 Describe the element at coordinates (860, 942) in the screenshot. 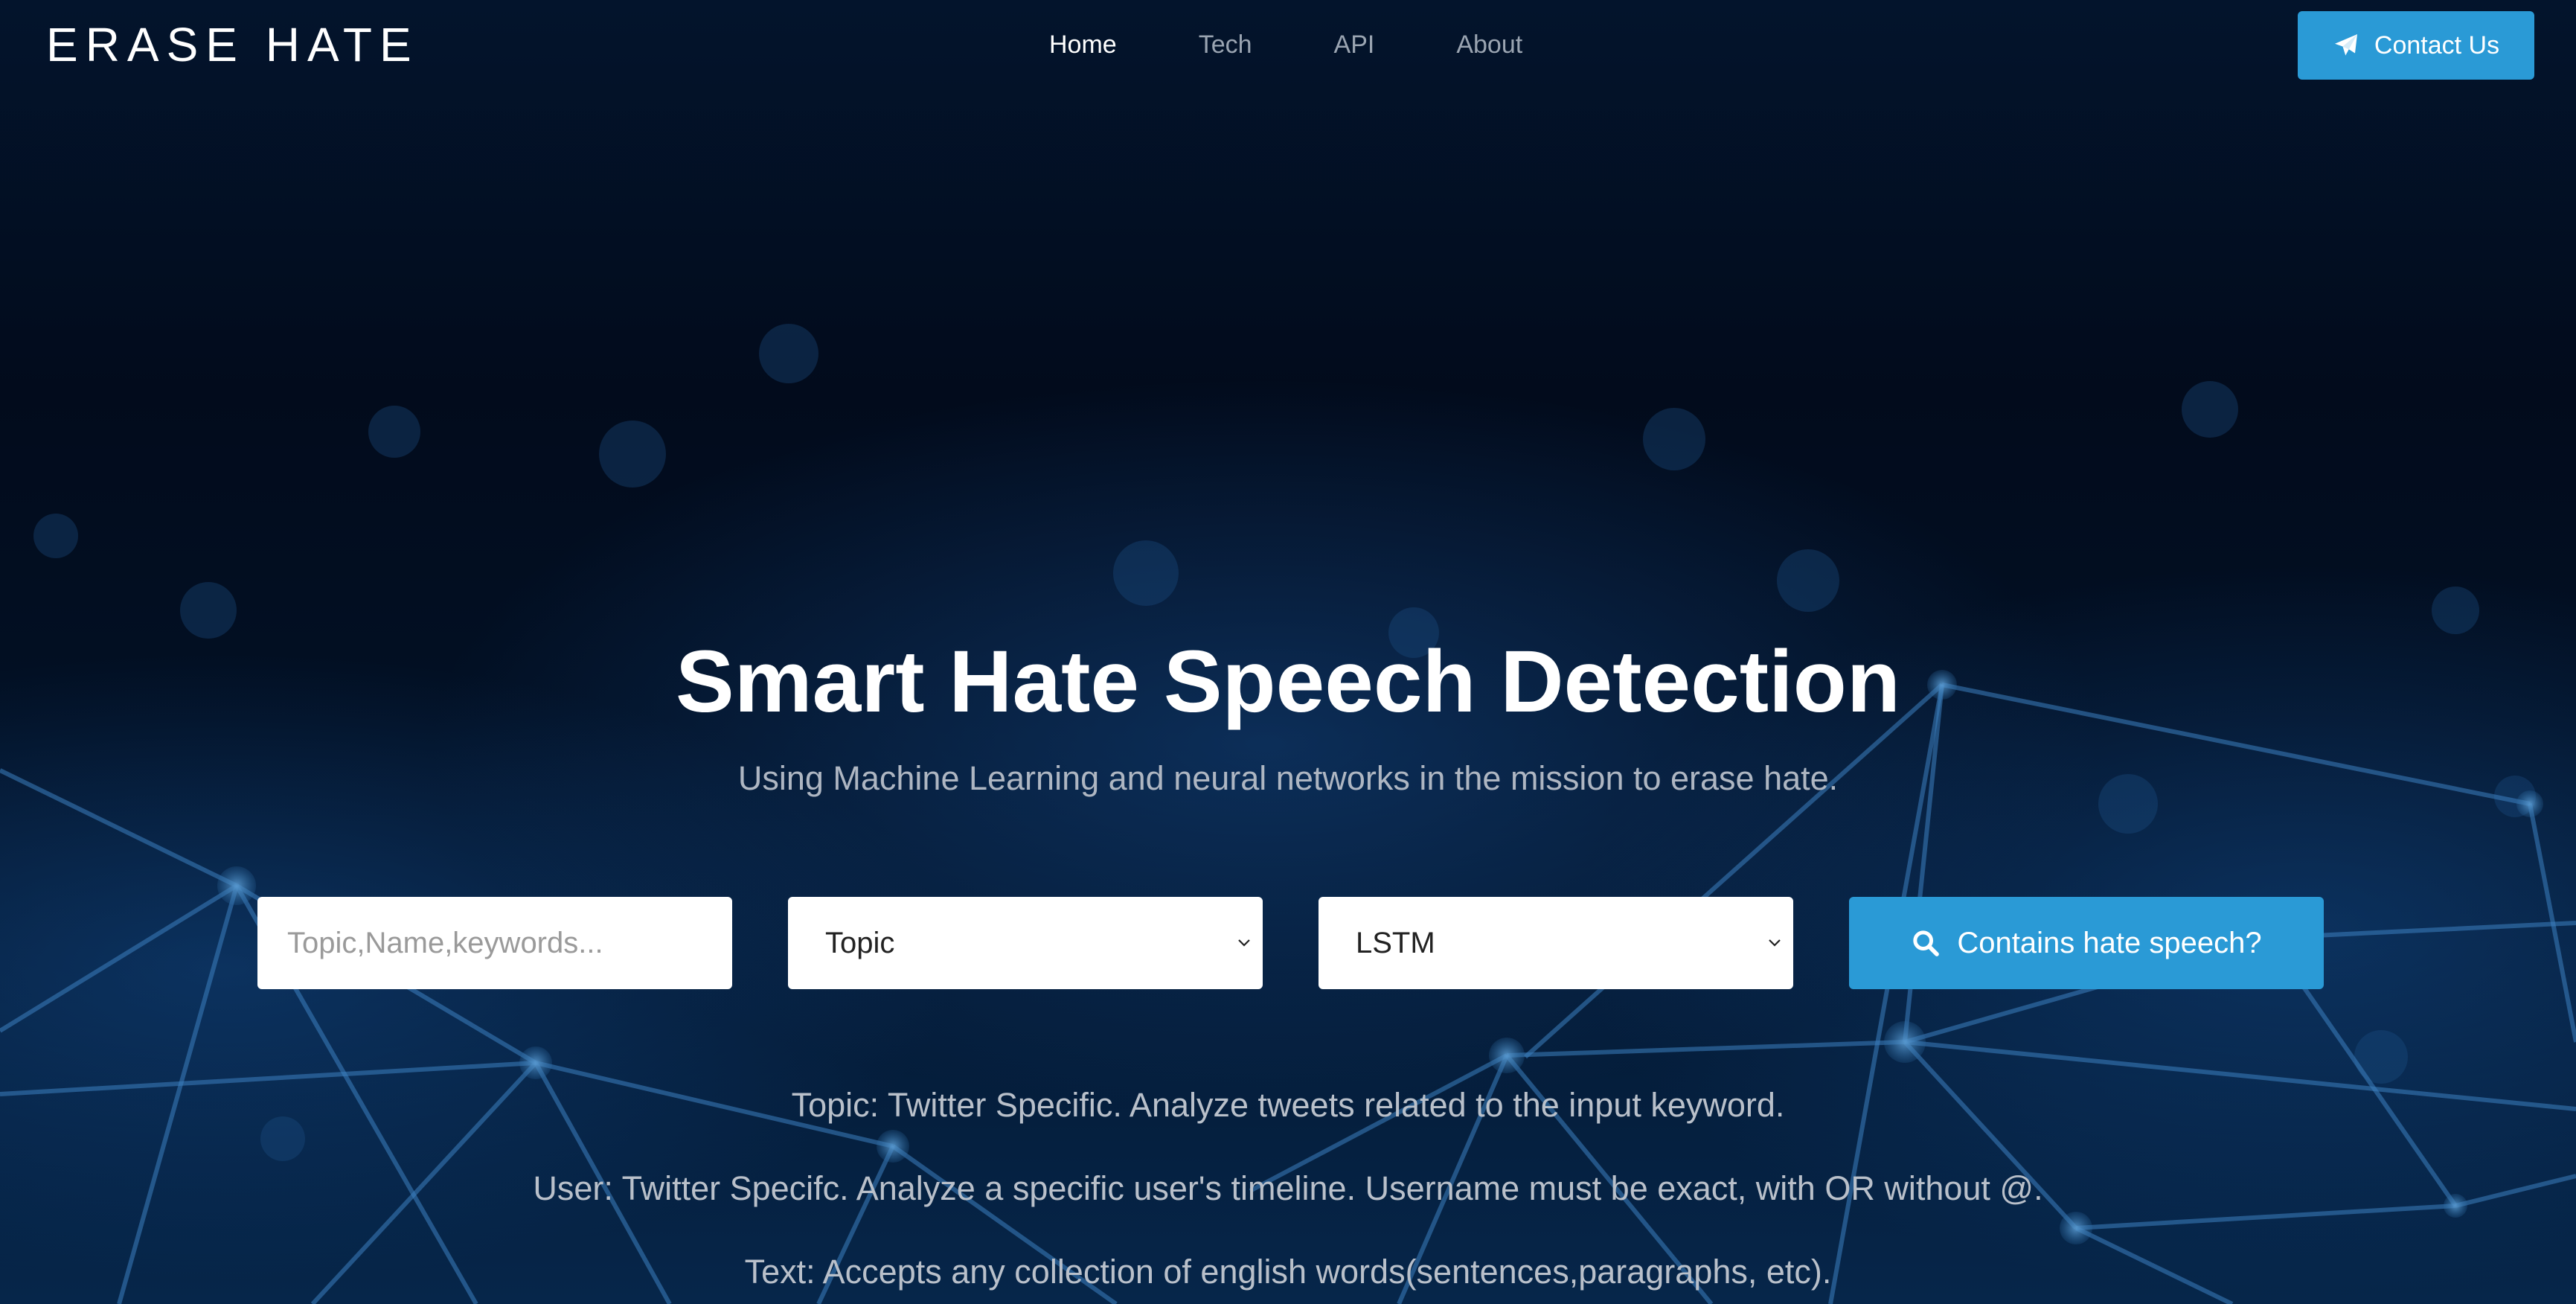

I see `mode-select-value: Topic` at that location.